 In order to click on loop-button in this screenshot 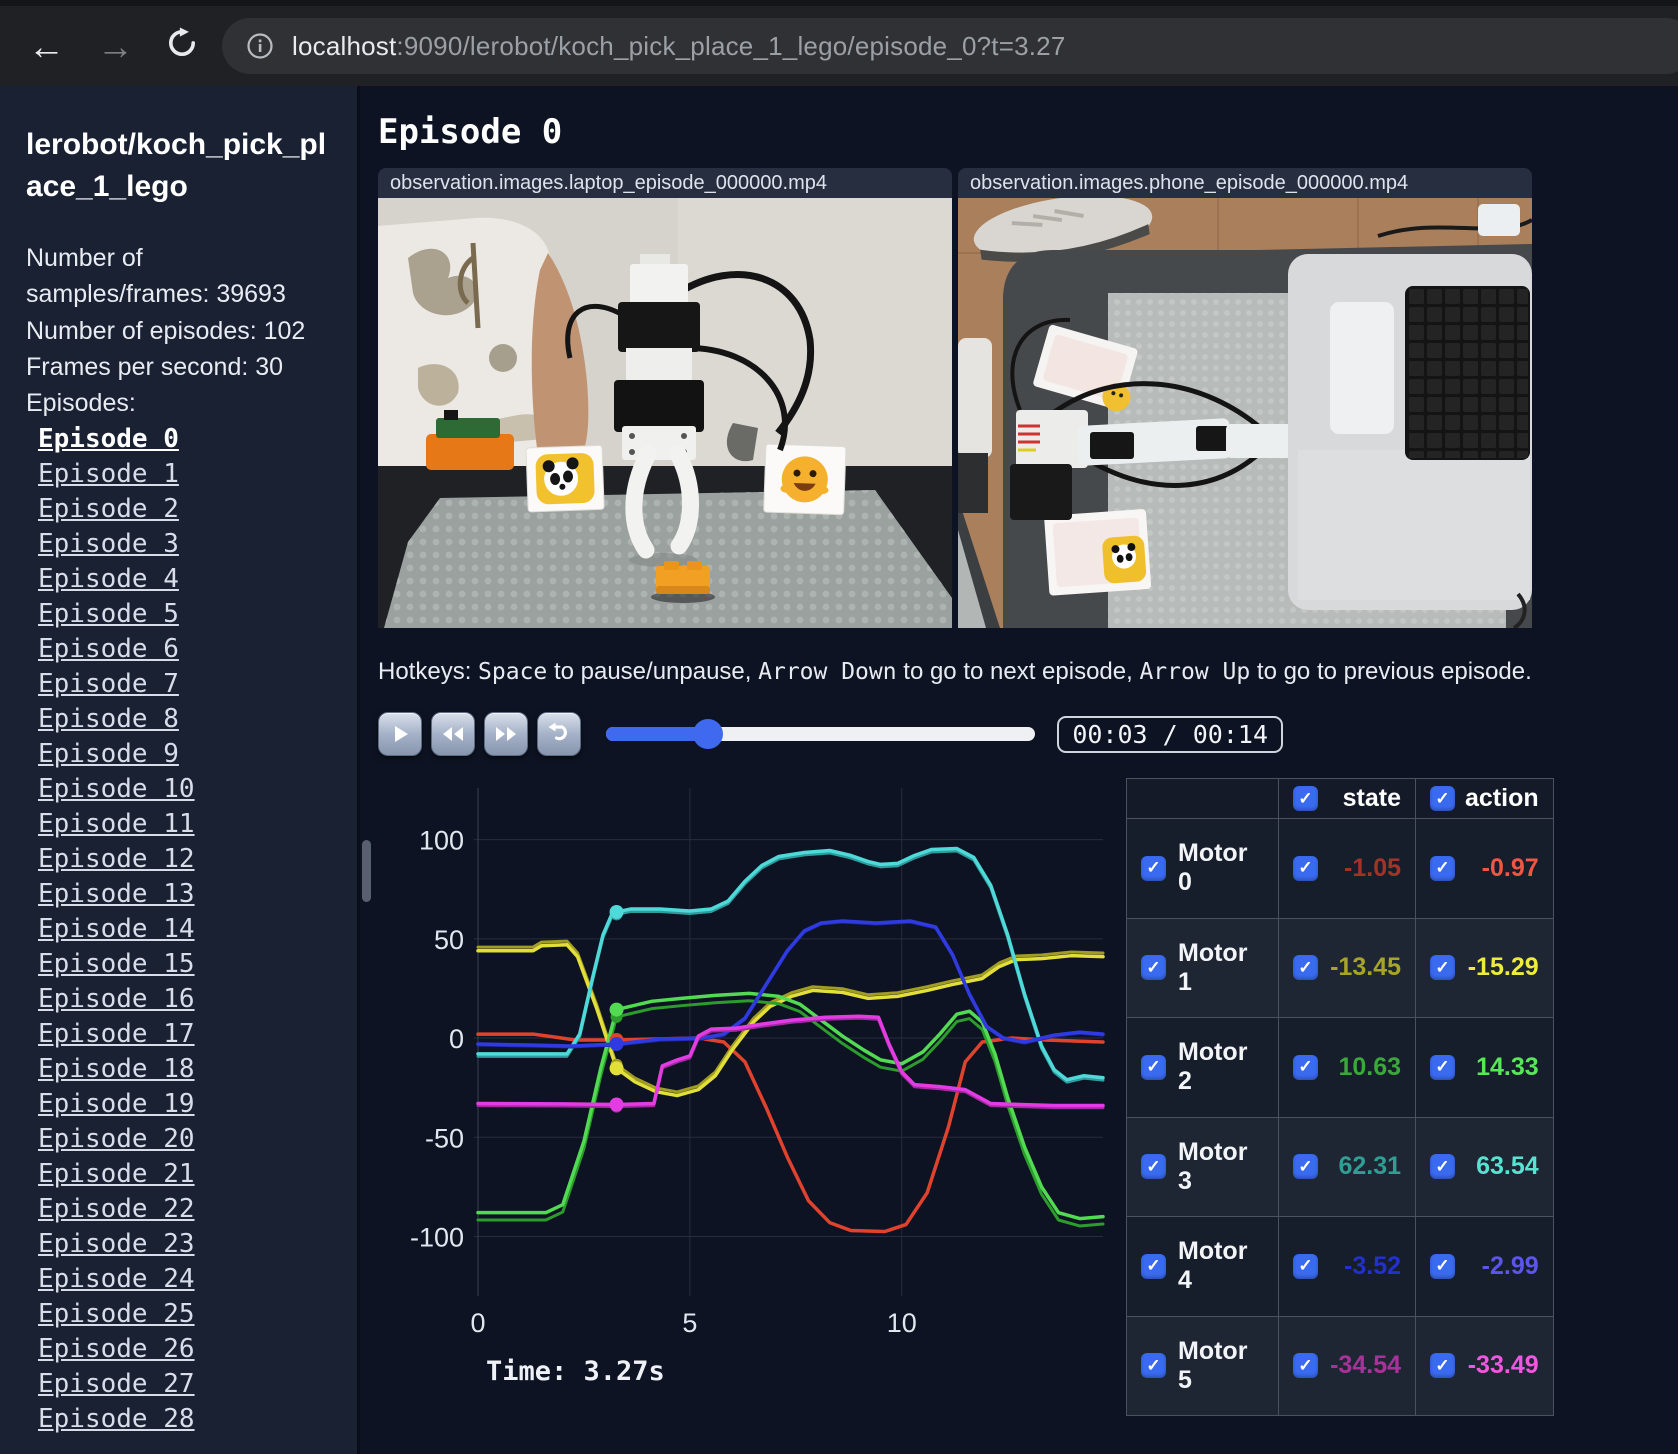, I will do `click(559, 734)`.